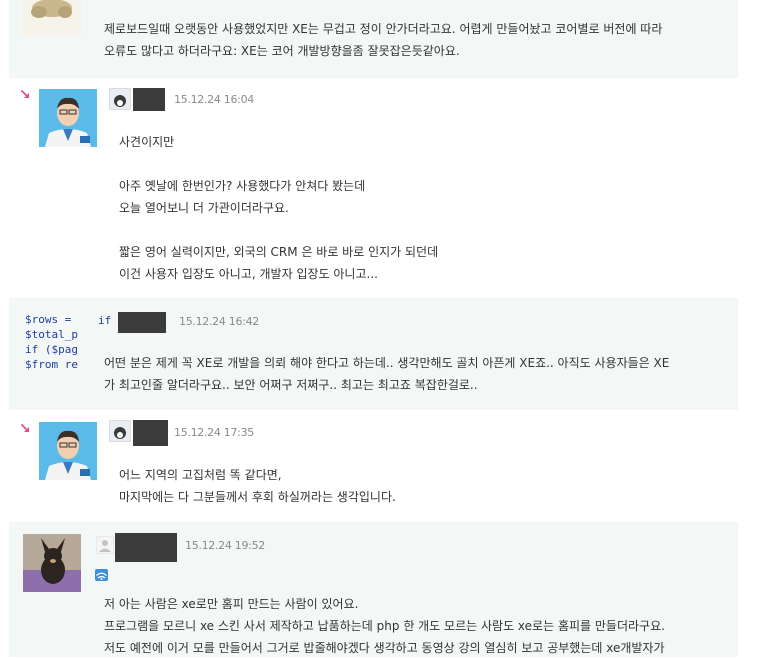 Image resolution: width=757 pixels, height=659 pixels. I want to click on comment-date: 15.12.24 16:04, so click(214, 99).